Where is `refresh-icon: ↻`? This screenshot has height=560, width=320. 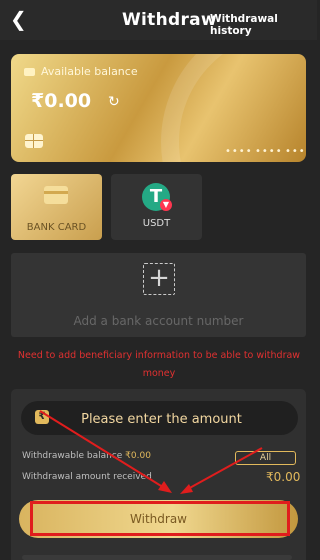 refresh-icon: ↻ is located at coordinates (114, 102).